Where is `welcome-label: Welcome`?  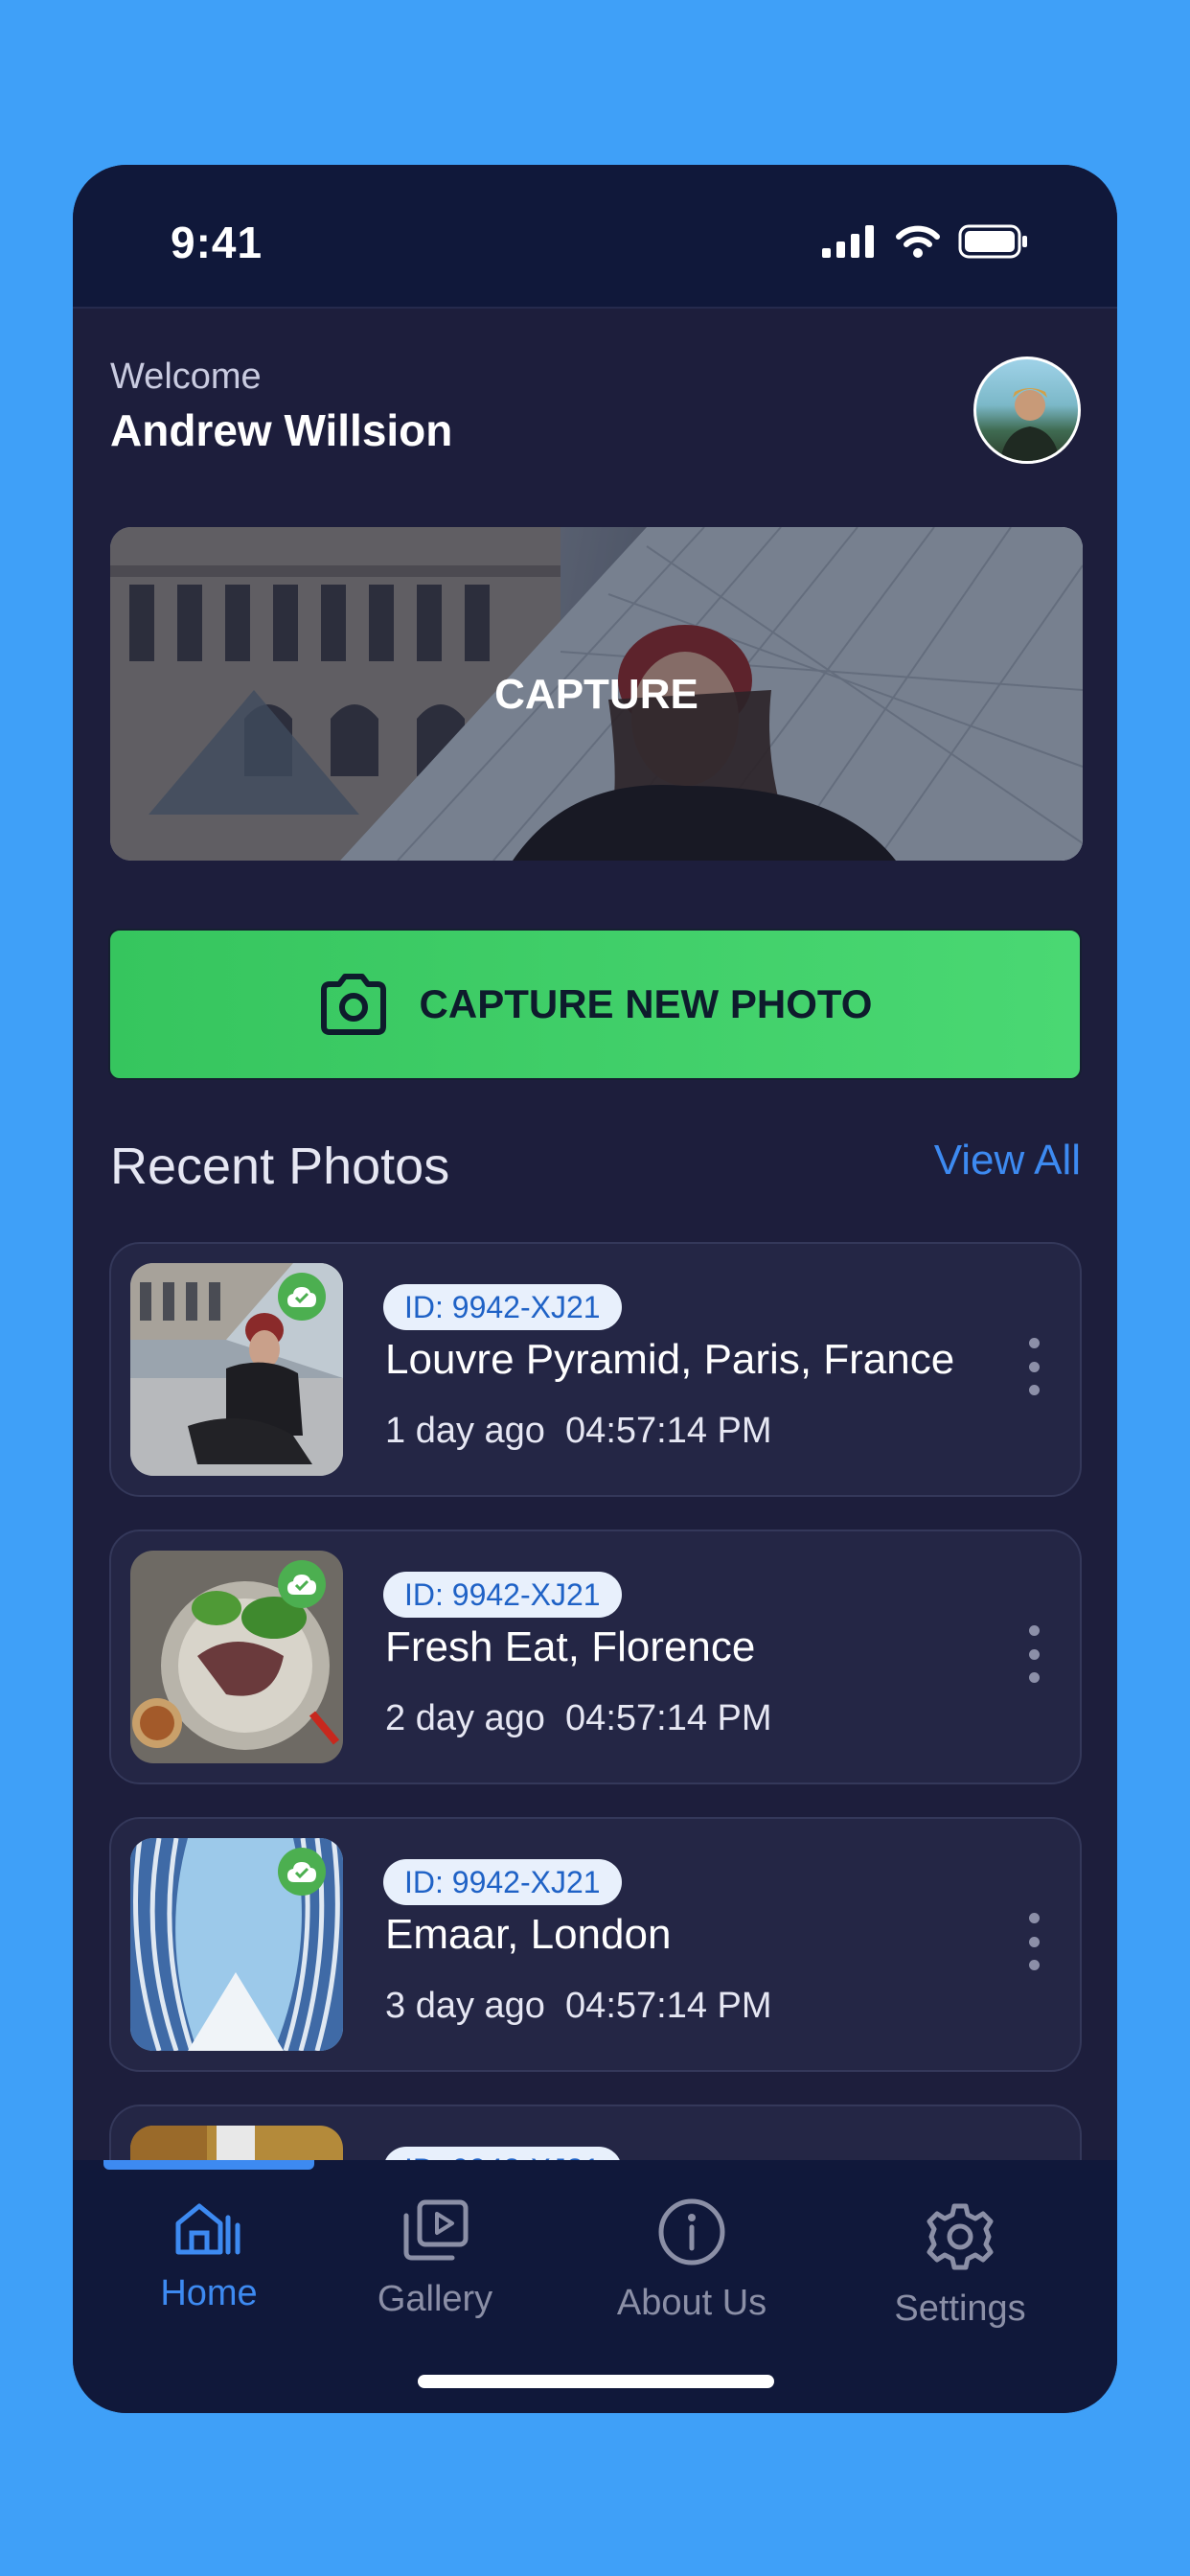 welcome-label: Welcome is located at coordinates (186, 376).